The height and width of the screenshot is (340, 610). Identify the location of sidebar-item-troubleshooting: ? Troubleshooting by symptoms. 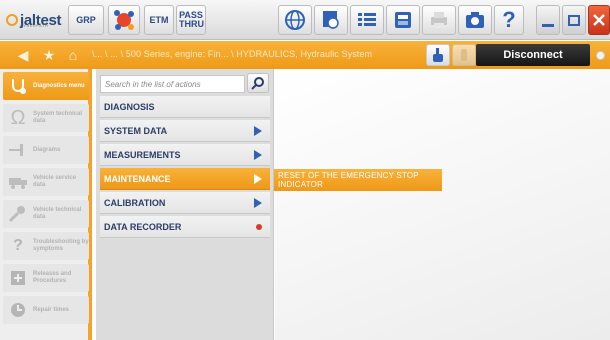
(46, 246).